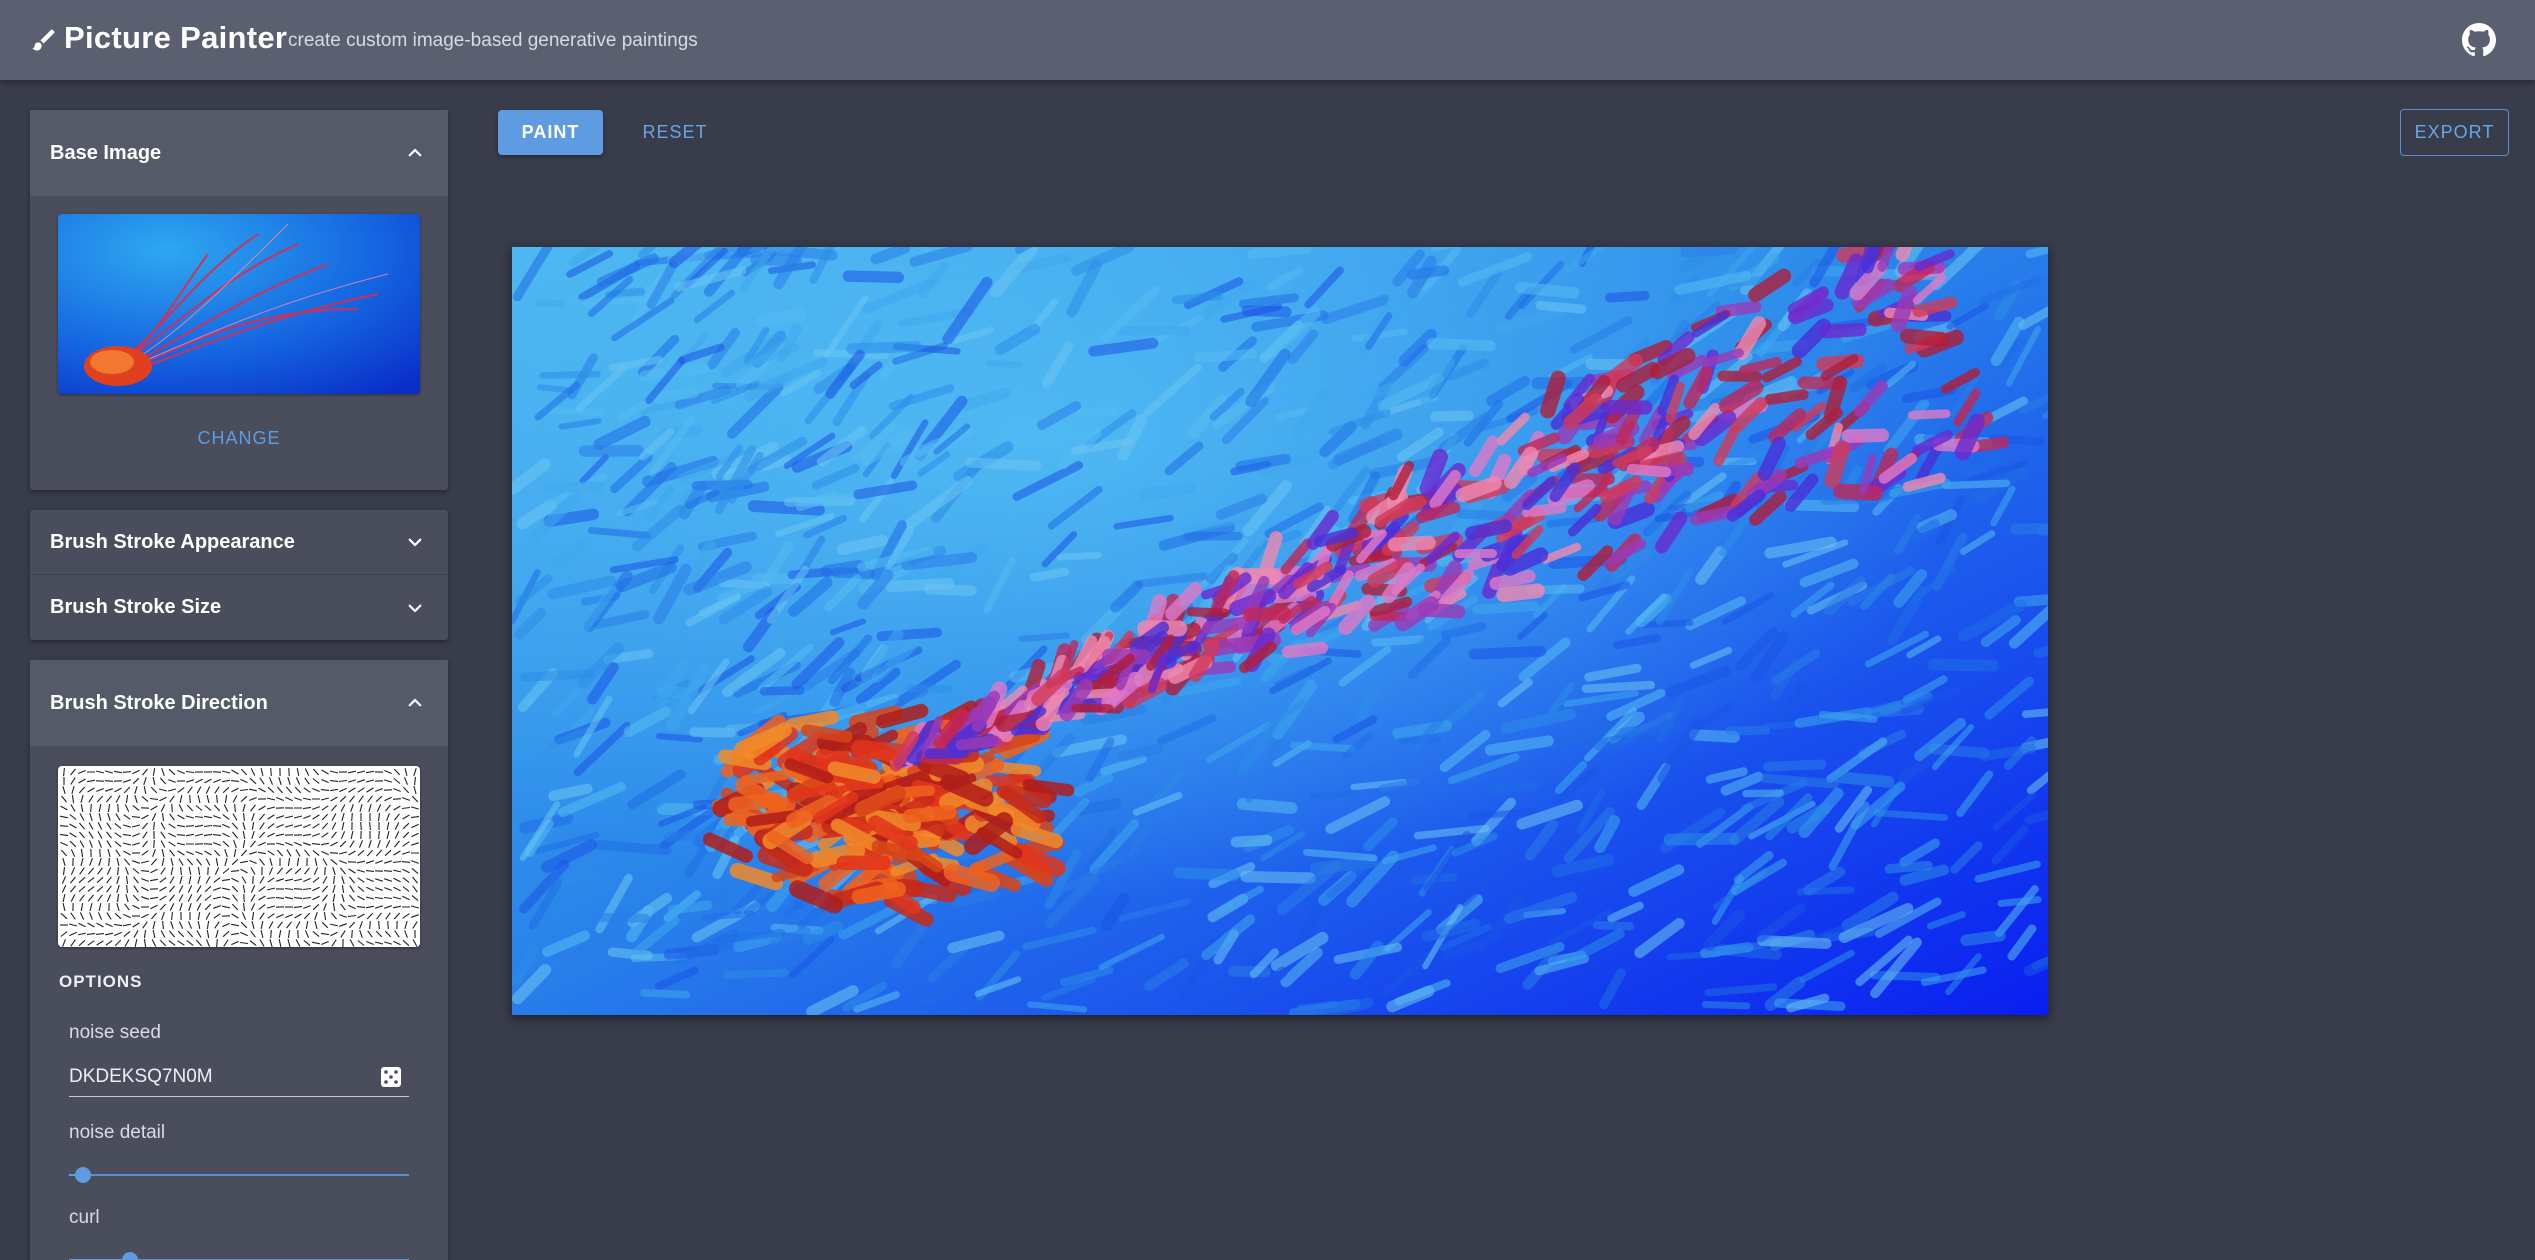 The width and height of the screenshot is (2535, 1260). Describe the element at coordinates (106, 152) in the screenshot. I see `base-image-panel-title: Base Image` at that location.